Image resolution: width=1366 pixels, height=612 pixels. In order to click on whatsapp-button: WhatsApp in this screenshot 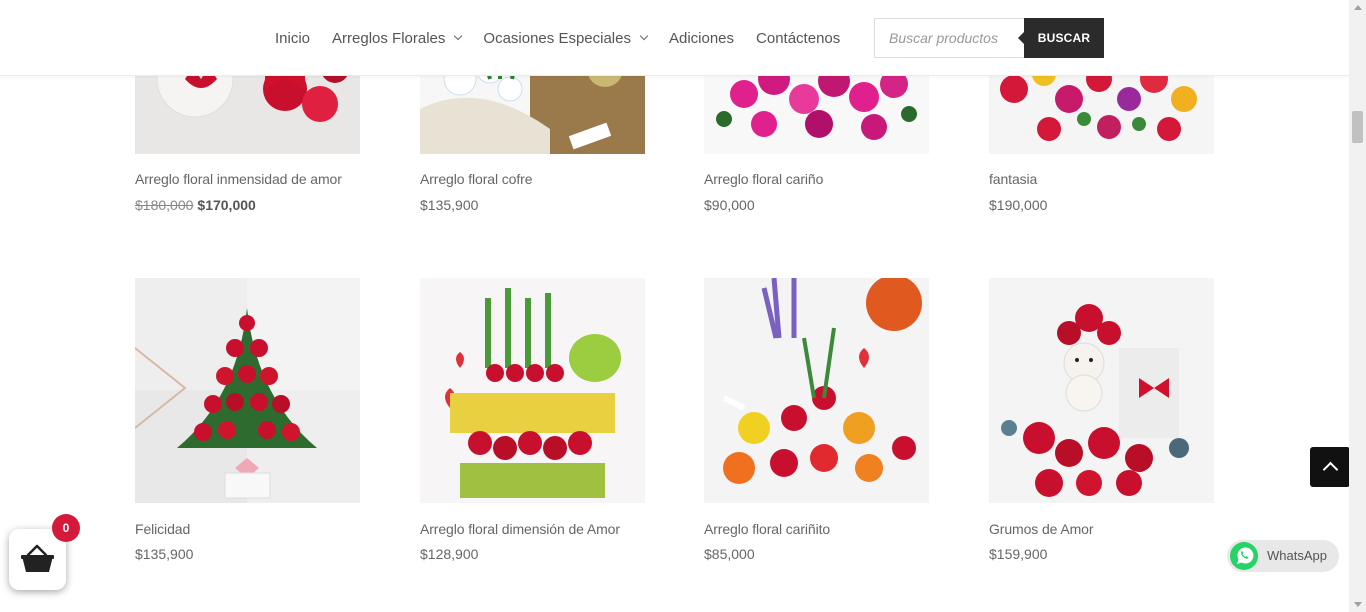, I will do `click(1283, 556)`.